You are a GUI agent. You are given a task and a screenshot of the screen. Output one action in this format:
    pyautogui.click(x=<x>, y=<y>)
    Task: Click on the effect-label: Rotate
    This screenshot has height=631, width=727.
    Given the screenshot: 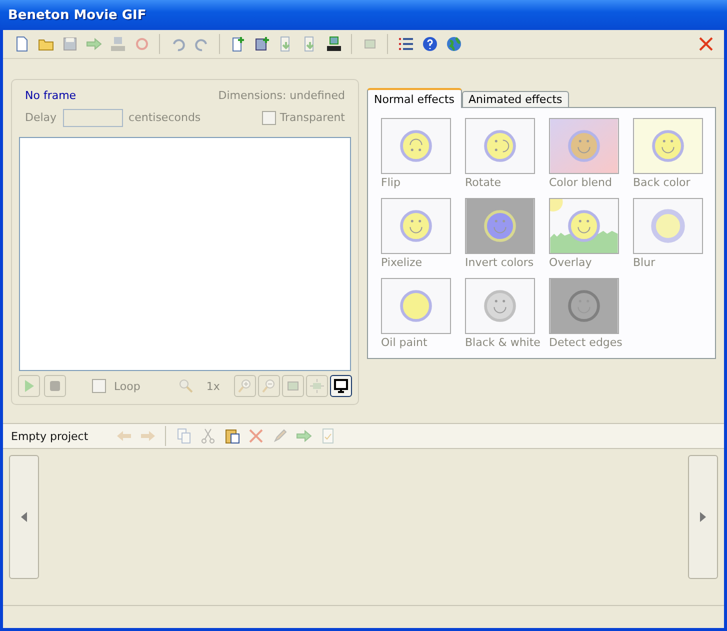 What is the action you would take?
    pyautogui.click(x=483, y=182)
    